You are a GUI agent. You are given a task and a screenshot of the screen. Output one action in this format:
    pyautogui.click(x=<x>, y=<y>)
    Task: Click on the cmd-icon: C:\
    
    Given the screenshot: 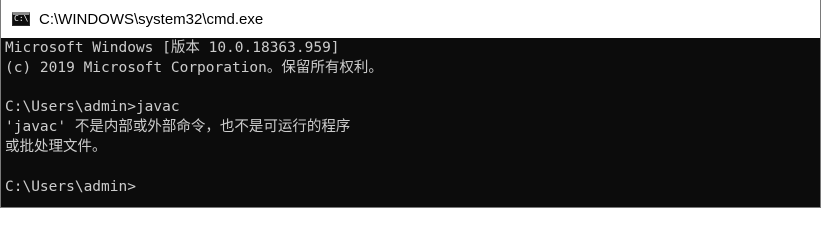 What is the action you would take?
    pyautogui.click(x=21, y=19)
    